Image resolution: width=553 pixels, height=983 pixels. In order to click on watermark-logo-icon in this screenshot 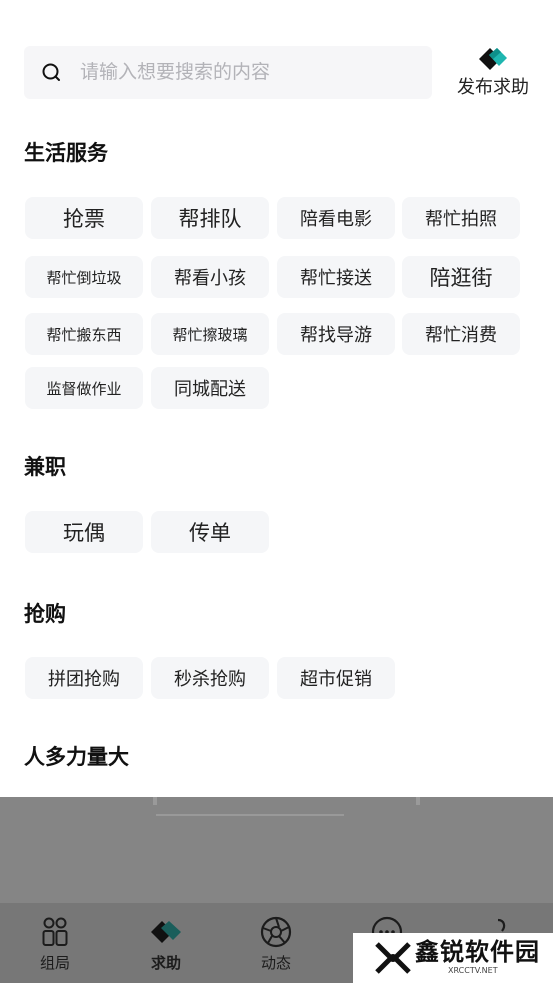, I will do `click(393, 958)`.